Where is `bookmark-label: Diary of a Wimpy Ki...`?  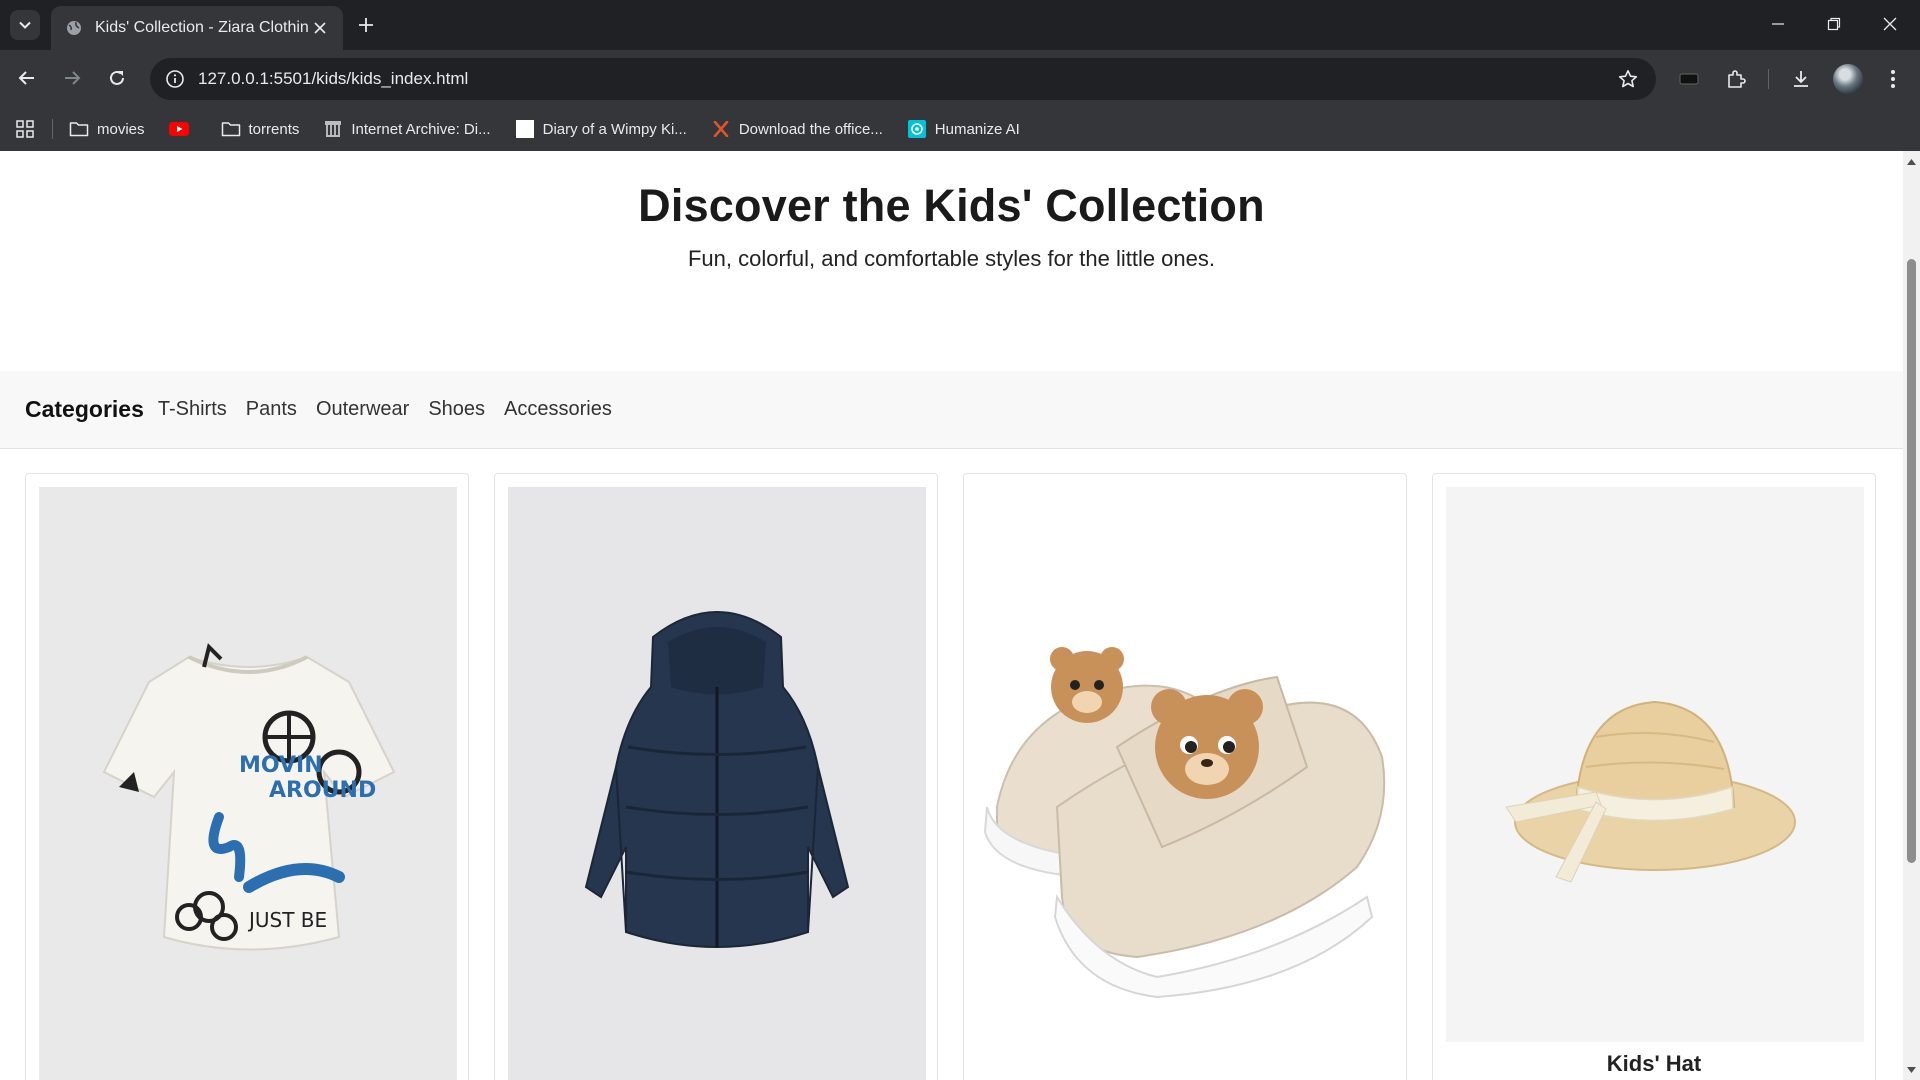 bookmark-label: Diary of a Wimpy Ki... is located at coordinates (614, 129).